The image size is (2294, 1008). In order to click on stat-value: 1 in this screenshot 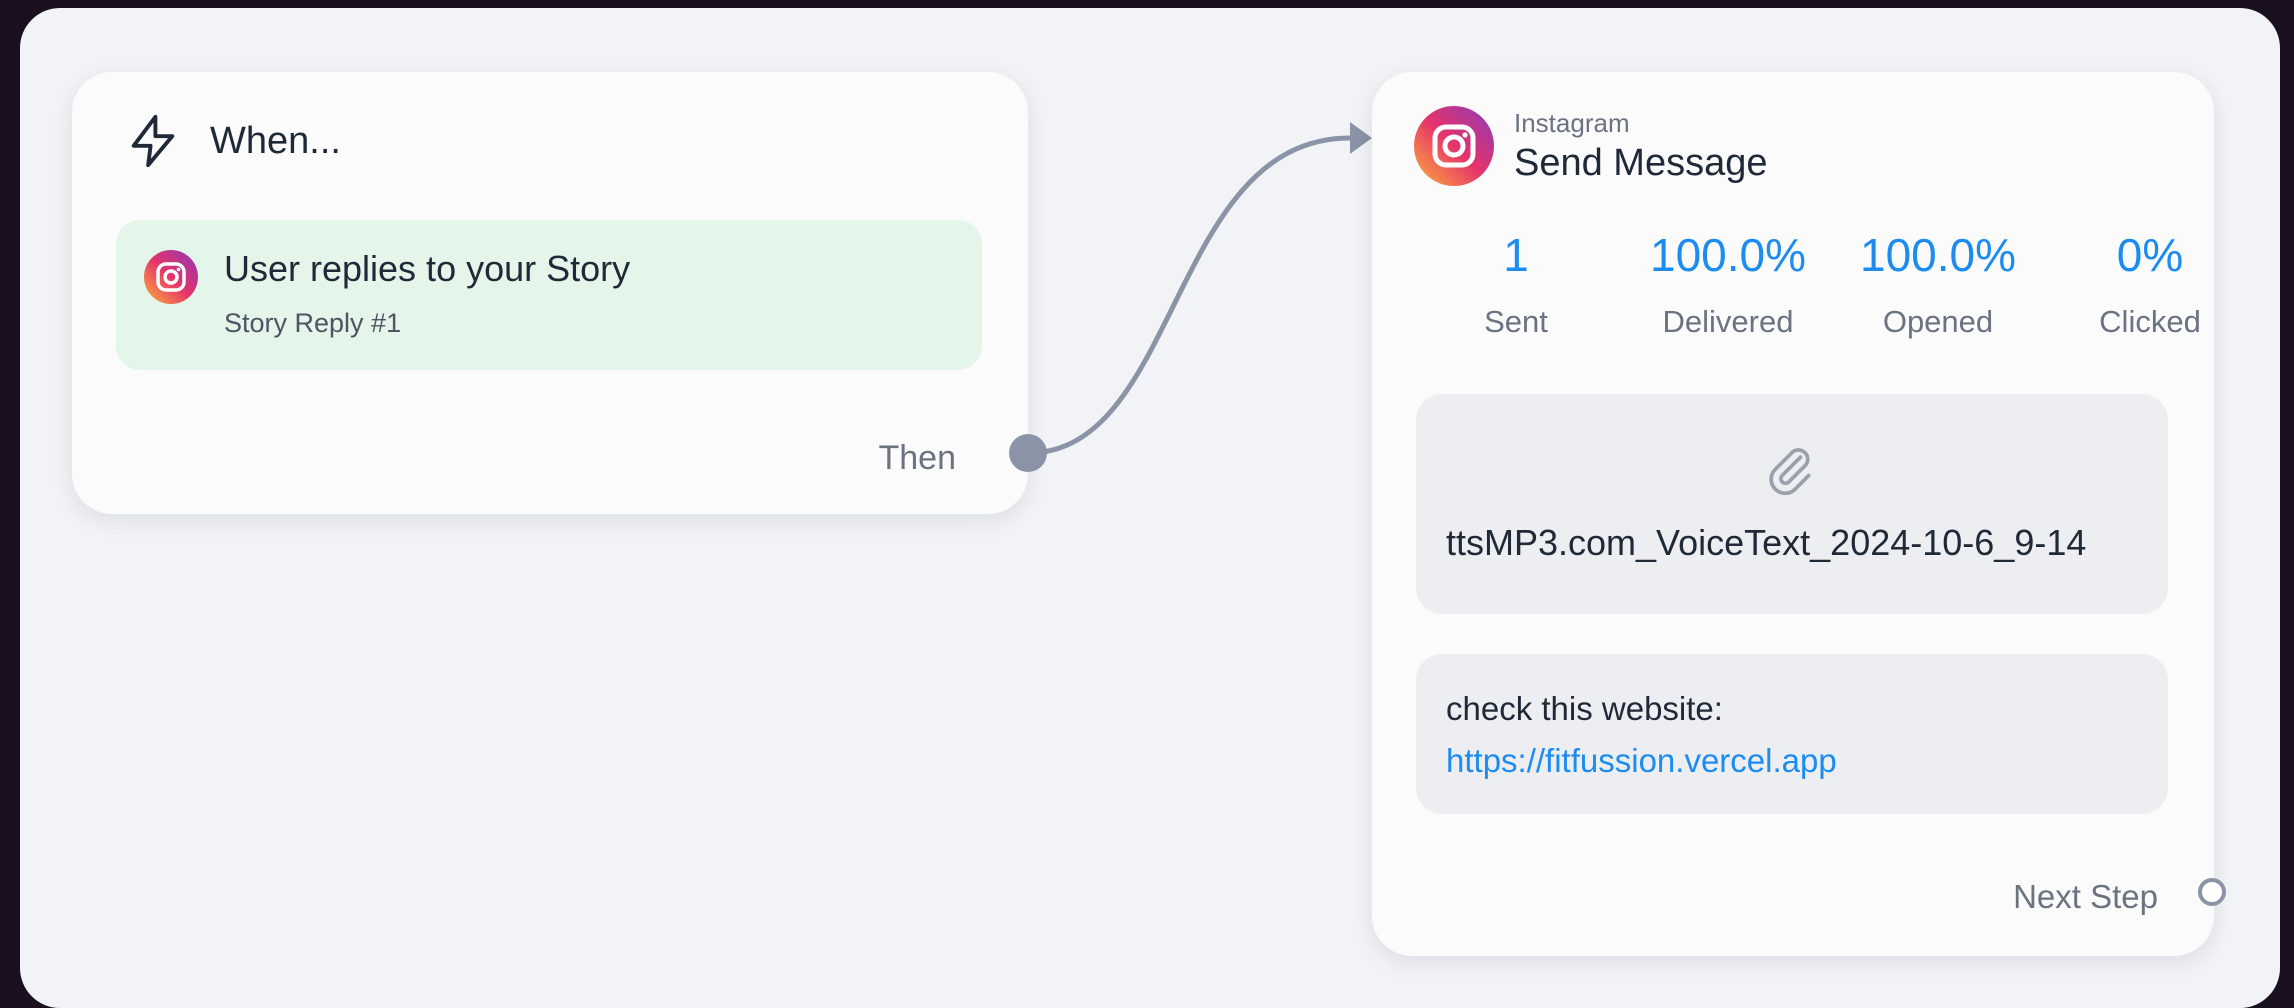, I will do `click(1516, 255)`.